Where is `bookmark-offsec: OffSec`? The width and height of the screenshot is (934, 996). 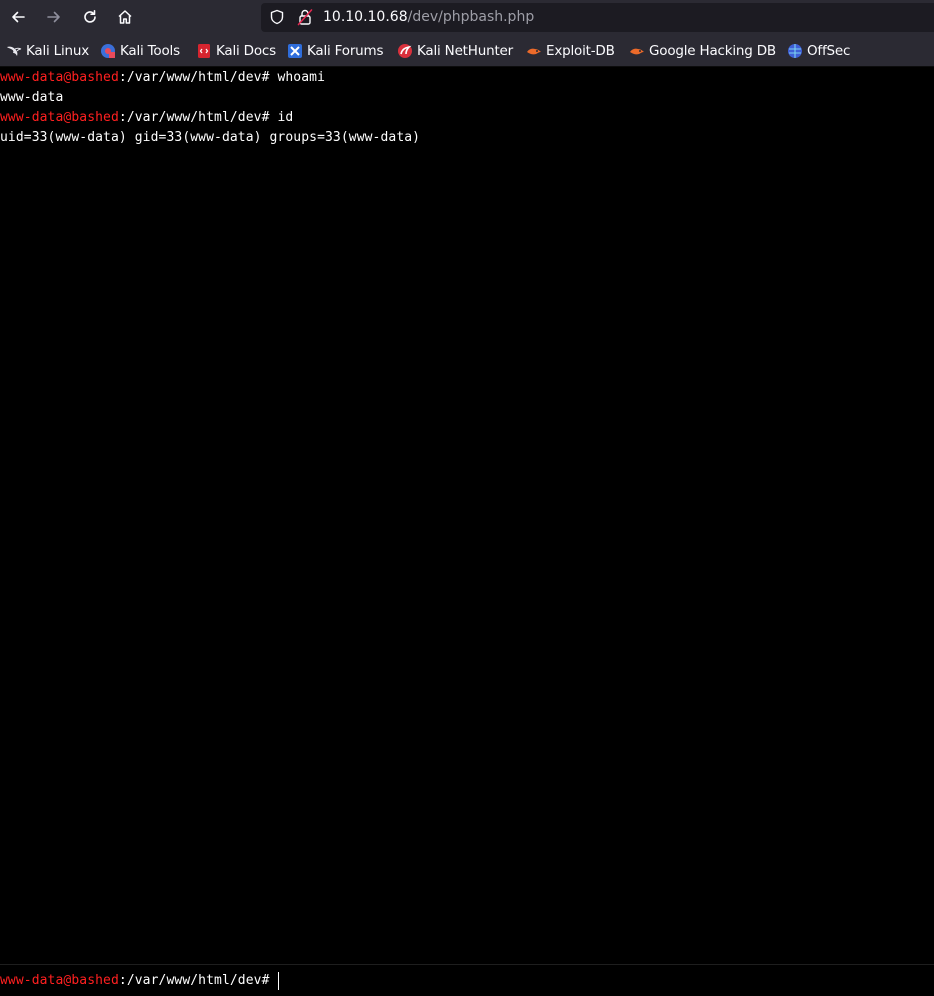 bookmark-offsec: OffSec is located at coordinates (818, 51).